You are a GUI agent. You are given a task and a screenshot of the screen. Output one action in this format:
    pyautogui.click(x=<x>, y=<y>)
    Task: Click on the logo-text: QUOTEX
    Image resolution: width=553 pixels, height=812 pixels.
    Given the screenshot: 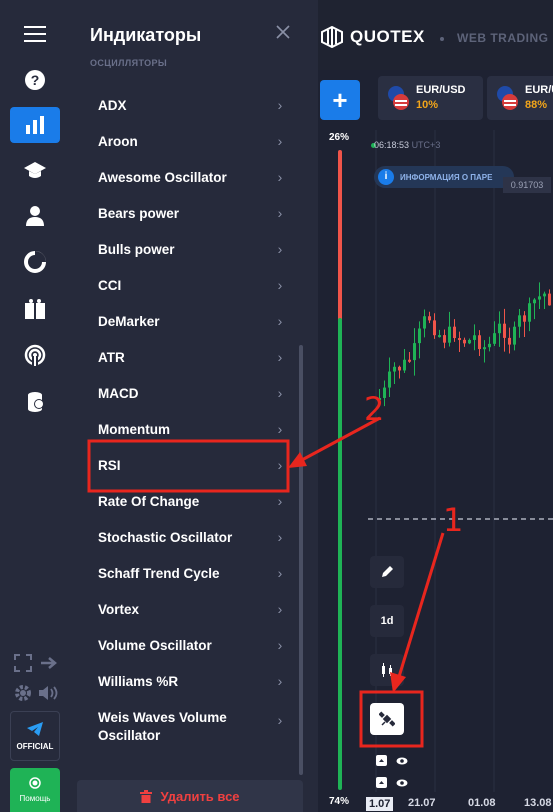 What is the action you would take?
    pyautogui.click(x=387, y=36)
    